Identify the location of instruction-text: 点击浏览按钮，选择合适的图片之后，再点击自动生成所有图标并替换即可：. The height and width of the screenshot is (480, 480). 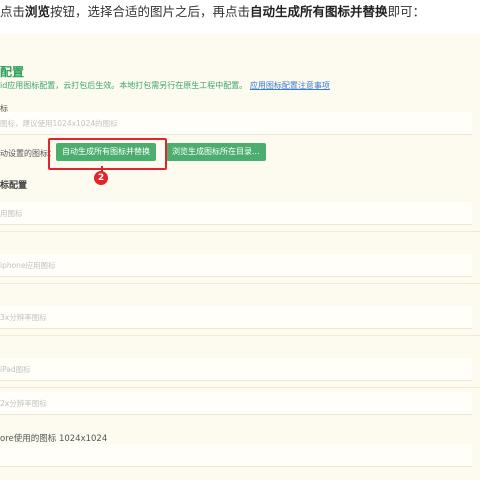
(240, 12).